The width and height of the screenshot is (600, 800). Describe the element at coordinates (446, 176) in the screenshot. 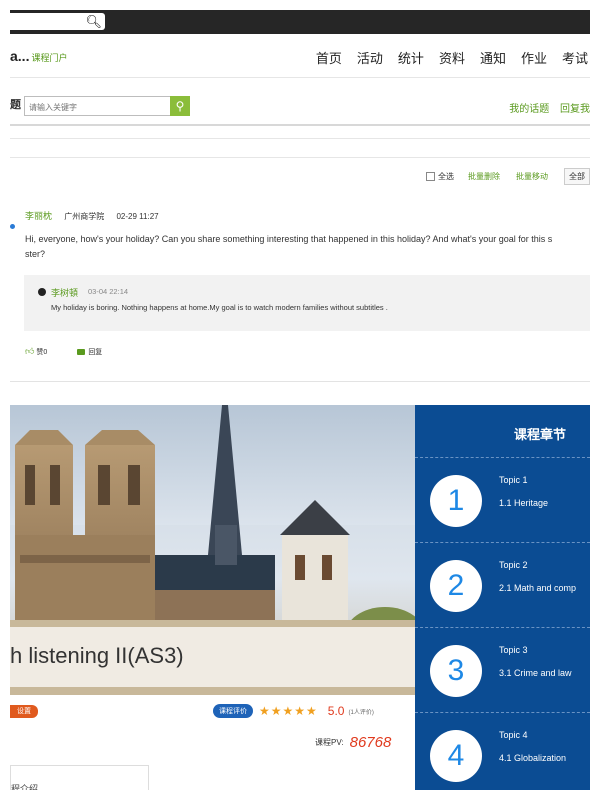

I see `select-all-label: 全选` at that location.